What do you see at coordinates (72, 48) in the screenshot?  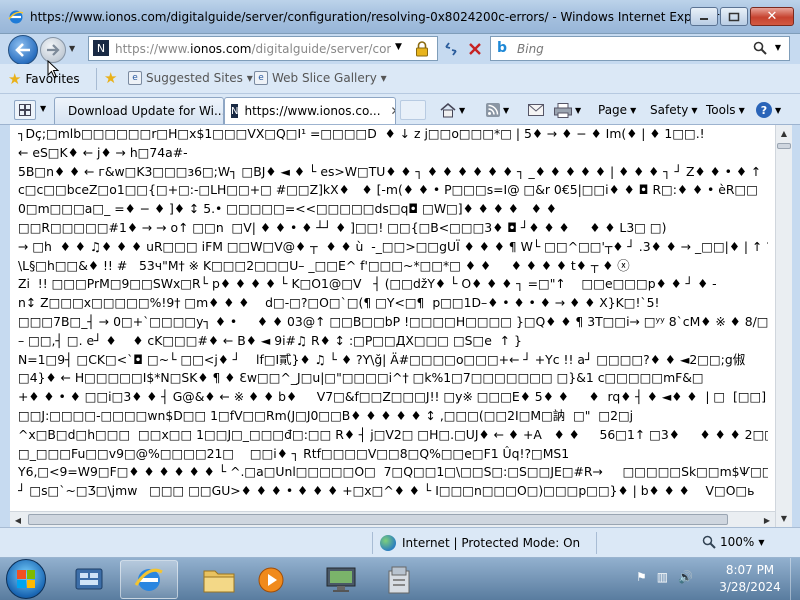 I see `history-dropdown-icon: ▼` at bounding box center [72, 48].